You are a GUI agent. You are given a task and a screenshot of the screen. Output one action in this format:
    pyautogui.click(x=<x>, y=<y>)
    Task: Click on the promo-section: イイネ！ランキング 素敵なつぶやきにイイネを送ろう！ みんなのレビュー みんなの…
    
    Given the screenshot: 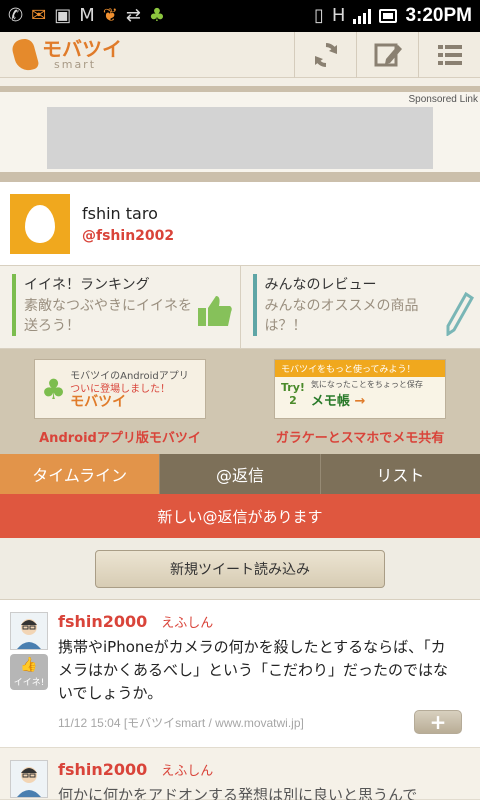 What is the action you would take?
    pyautogui.click(x=240, y=307)
    